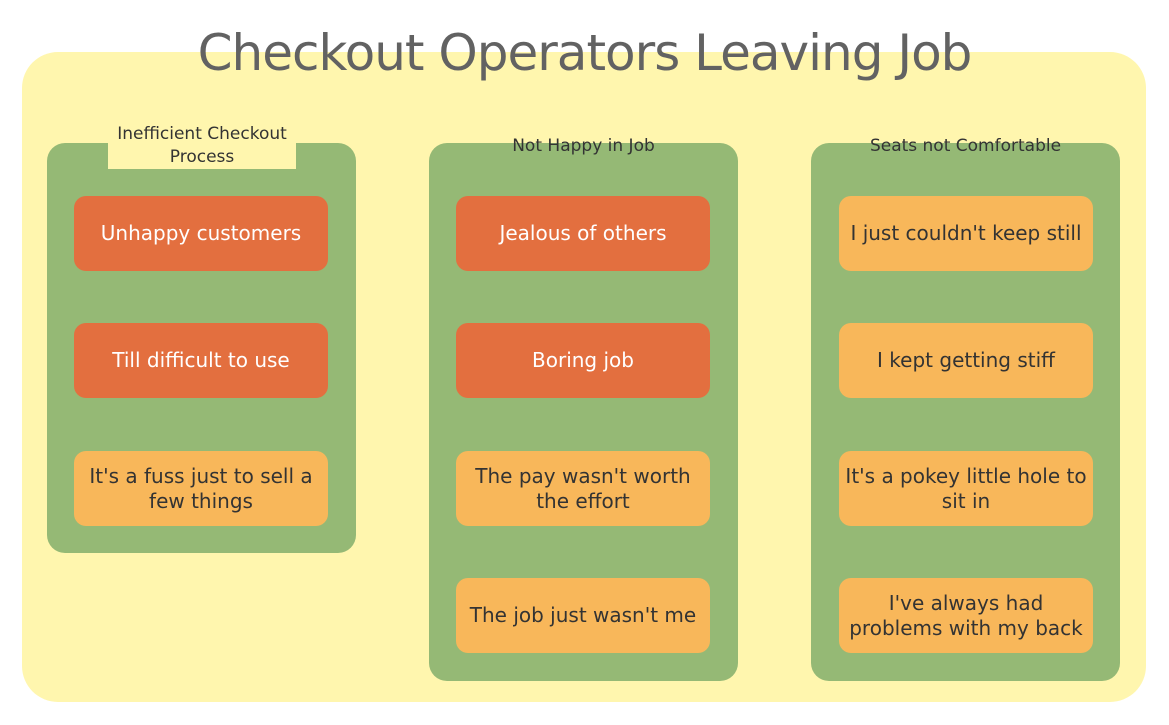 Image resolution: width=1169 pixels, height=725 pixels. What do you see at coordinates (201, 233) in the screenshot?
I see `affinity-card: Unhappy customers` at bounding box center [201, 233].